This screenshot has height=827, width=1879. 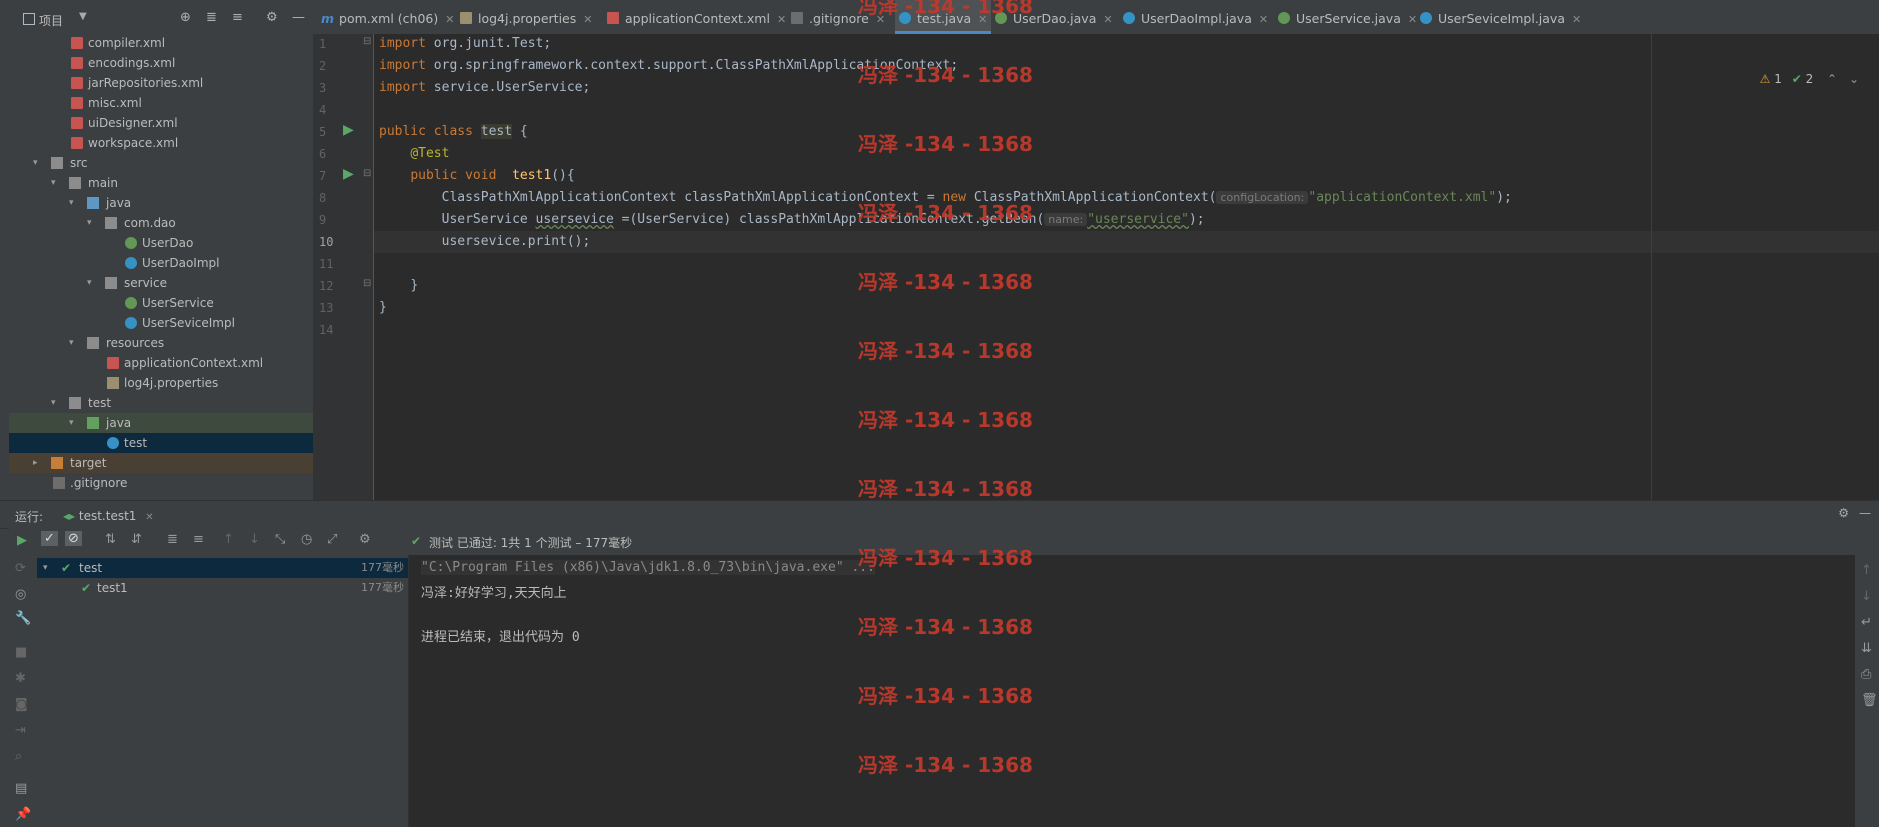 I want to click on history-icon: ◷, so click(x=306, y=539).